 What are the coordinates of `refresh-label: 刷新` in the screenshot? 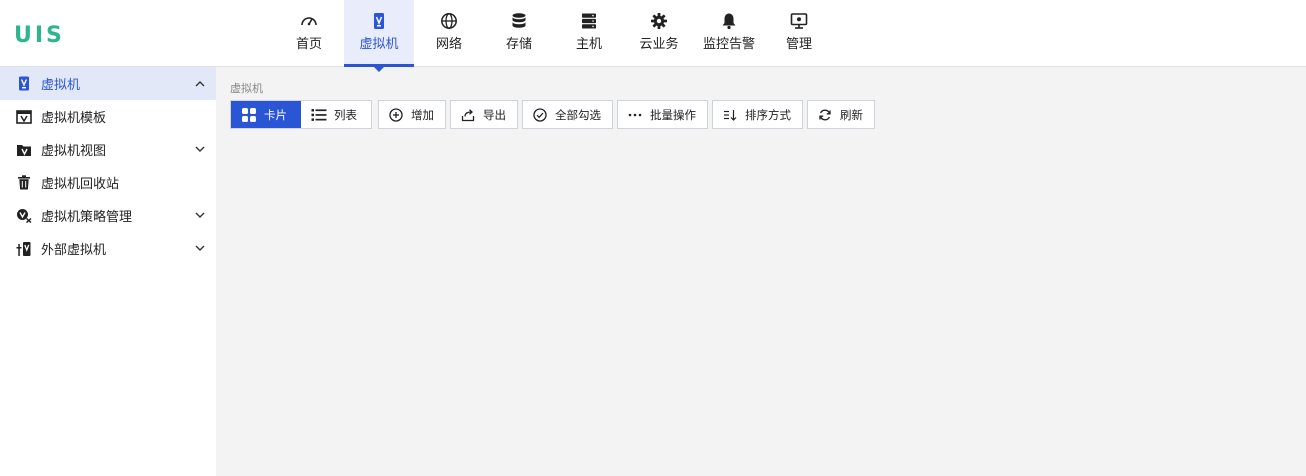 It's located at (851, 114).